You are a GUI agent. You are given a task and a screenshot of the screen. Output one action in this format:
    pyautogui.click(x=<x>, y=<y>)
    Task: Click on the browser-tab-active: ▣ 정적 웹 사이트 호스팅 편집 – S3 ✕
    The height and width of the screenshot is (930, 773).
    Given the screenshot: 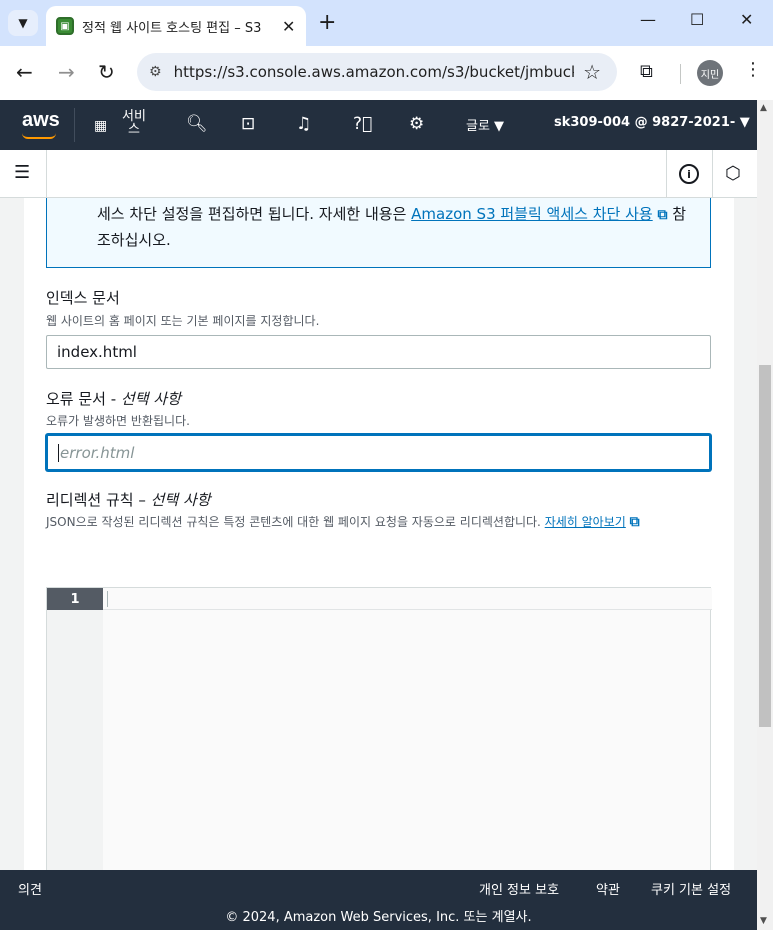 What is the action you would take?
    pyautogui.click(x=176, y=26)
    